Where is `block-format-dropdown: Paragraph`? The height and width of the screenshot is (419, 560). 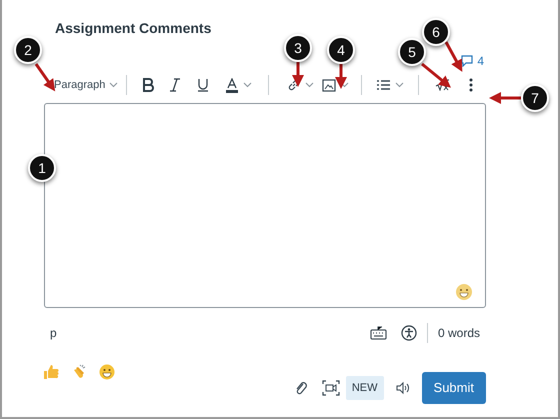
block-format-dropdown: Paragraph is located at coordinates (86, 85).